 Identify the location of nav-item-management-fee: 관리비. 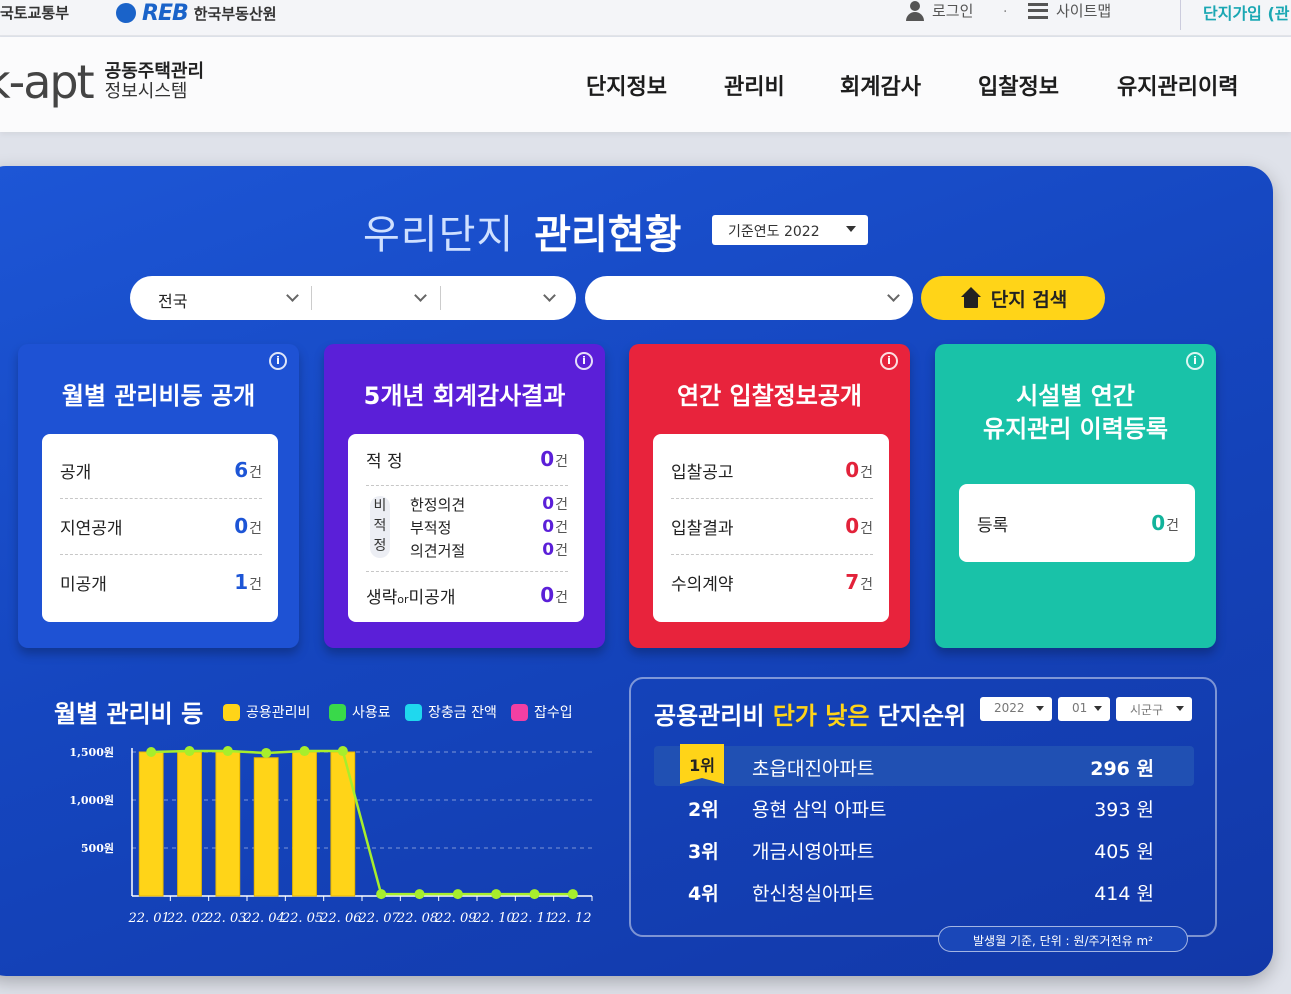
(754, 85).